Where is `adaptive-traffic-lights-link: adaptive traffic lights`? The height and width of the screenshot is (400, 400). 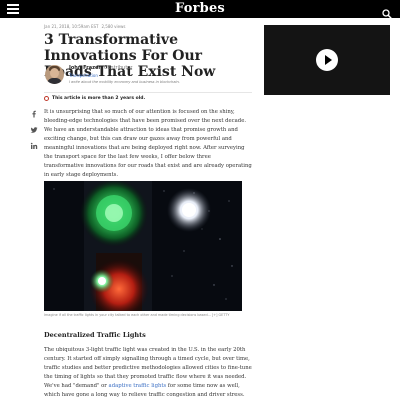 adaptive-traffic-lights-link: adaptive traffic lights is located at coordinates (138, 386).